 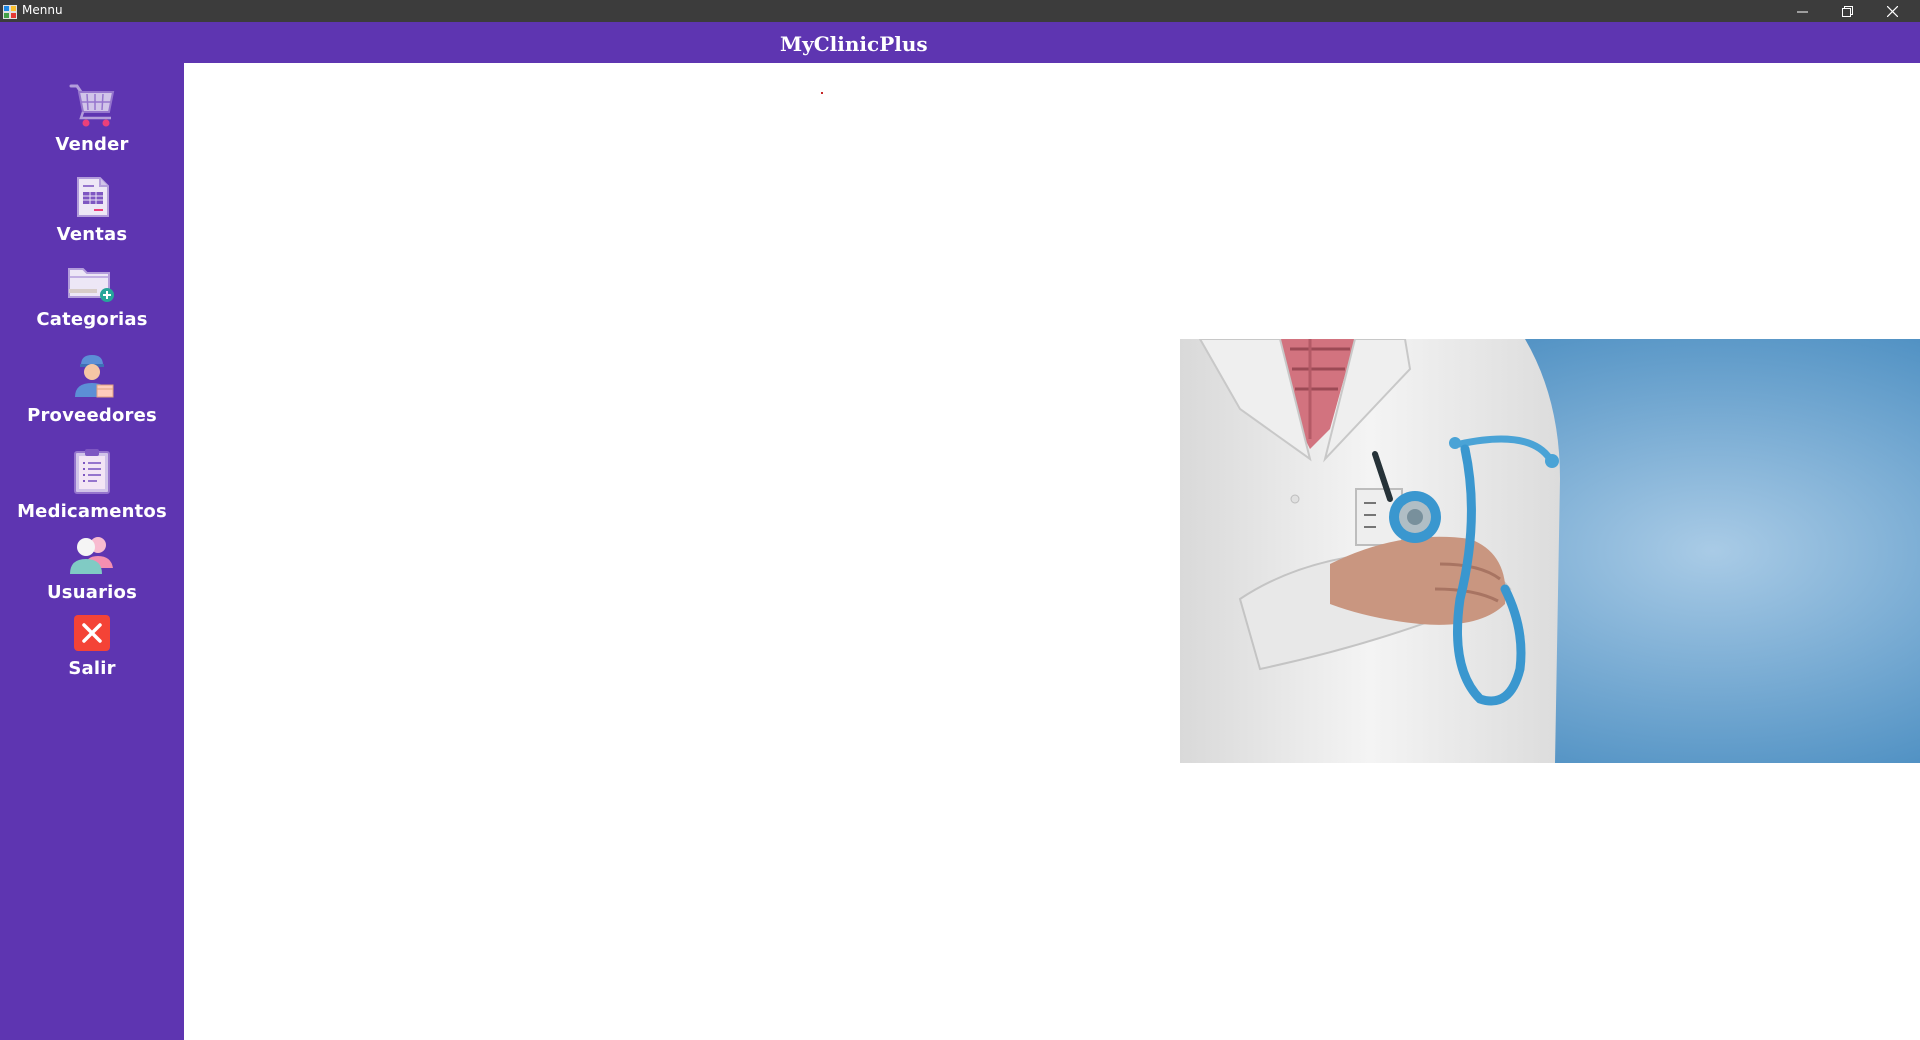 I want to click on sales-document-icon, so click(x=92, y=199).